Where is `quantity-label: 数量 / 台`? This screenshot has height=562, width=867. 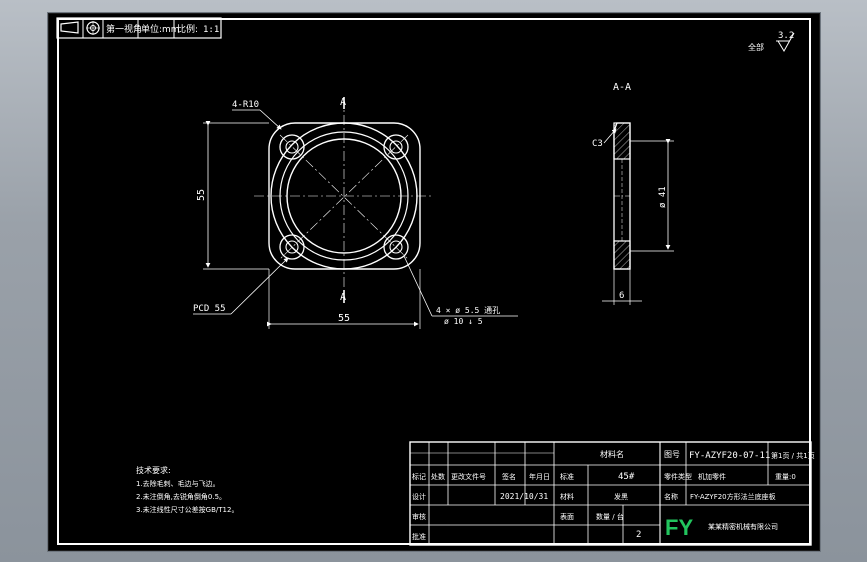
quantity-label: 数量 / 台 is located at coordinates (610, 516).